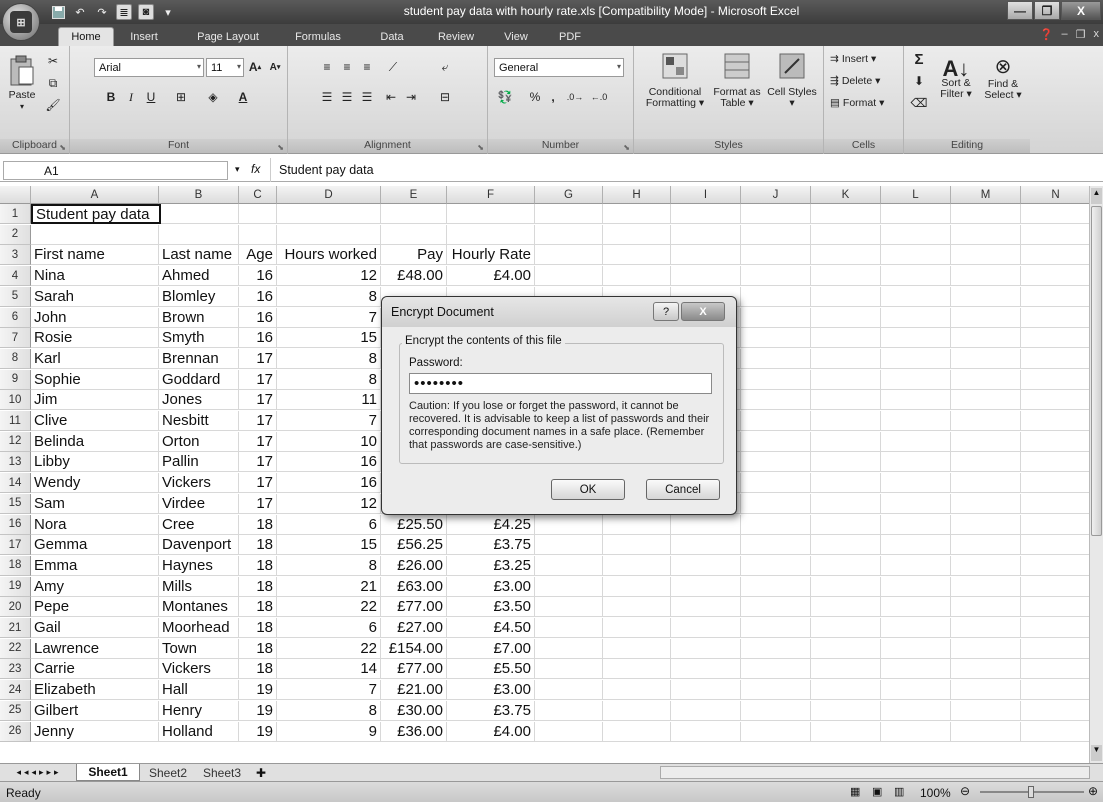  What do you see at coordinates (637, 710) in the screenshot?
I see `cell-h25` at bounding box center [637, 710].